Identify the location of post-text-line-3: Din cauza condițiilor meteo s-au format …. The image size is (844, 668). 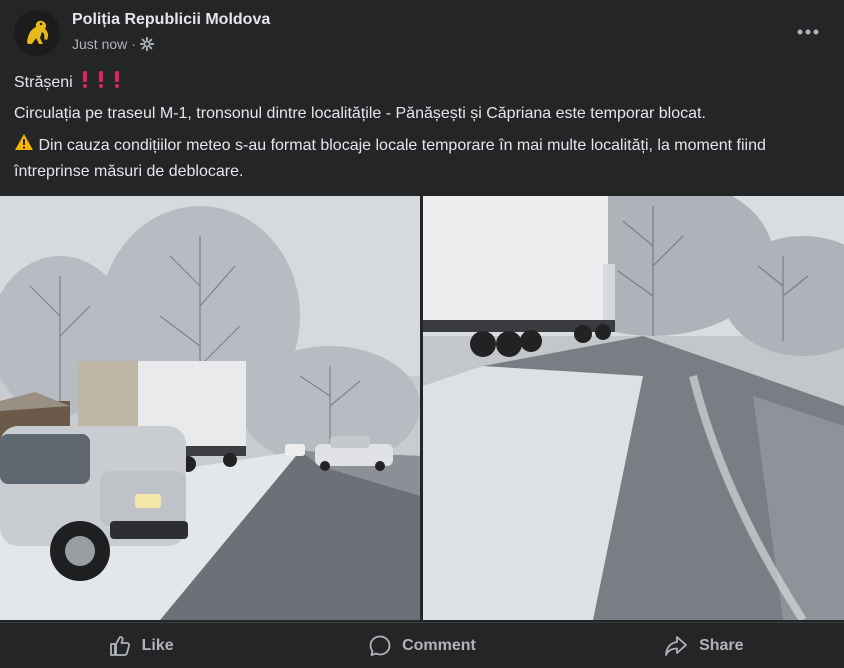
(421, 158).